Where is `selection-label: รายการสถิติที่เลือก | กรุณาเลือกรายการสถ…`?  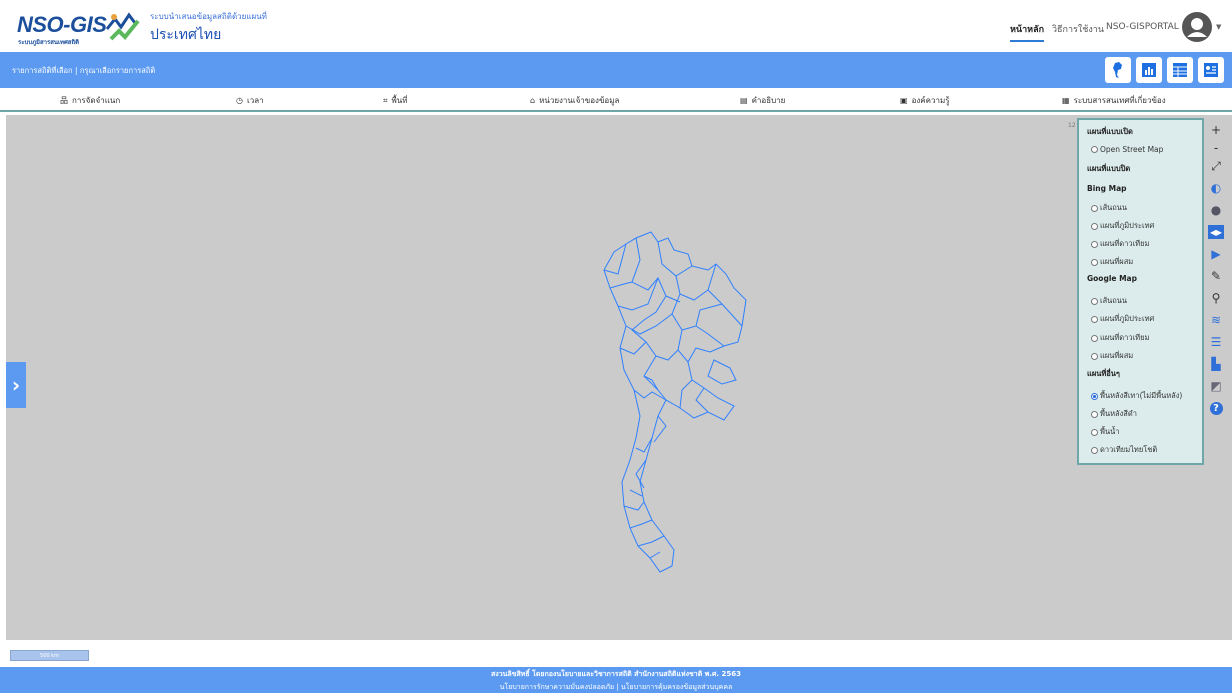
selection-label: รายการสถิติที่เลือก | กรุณาเลือกรายการสถ… is located at coordinates (84, 70).